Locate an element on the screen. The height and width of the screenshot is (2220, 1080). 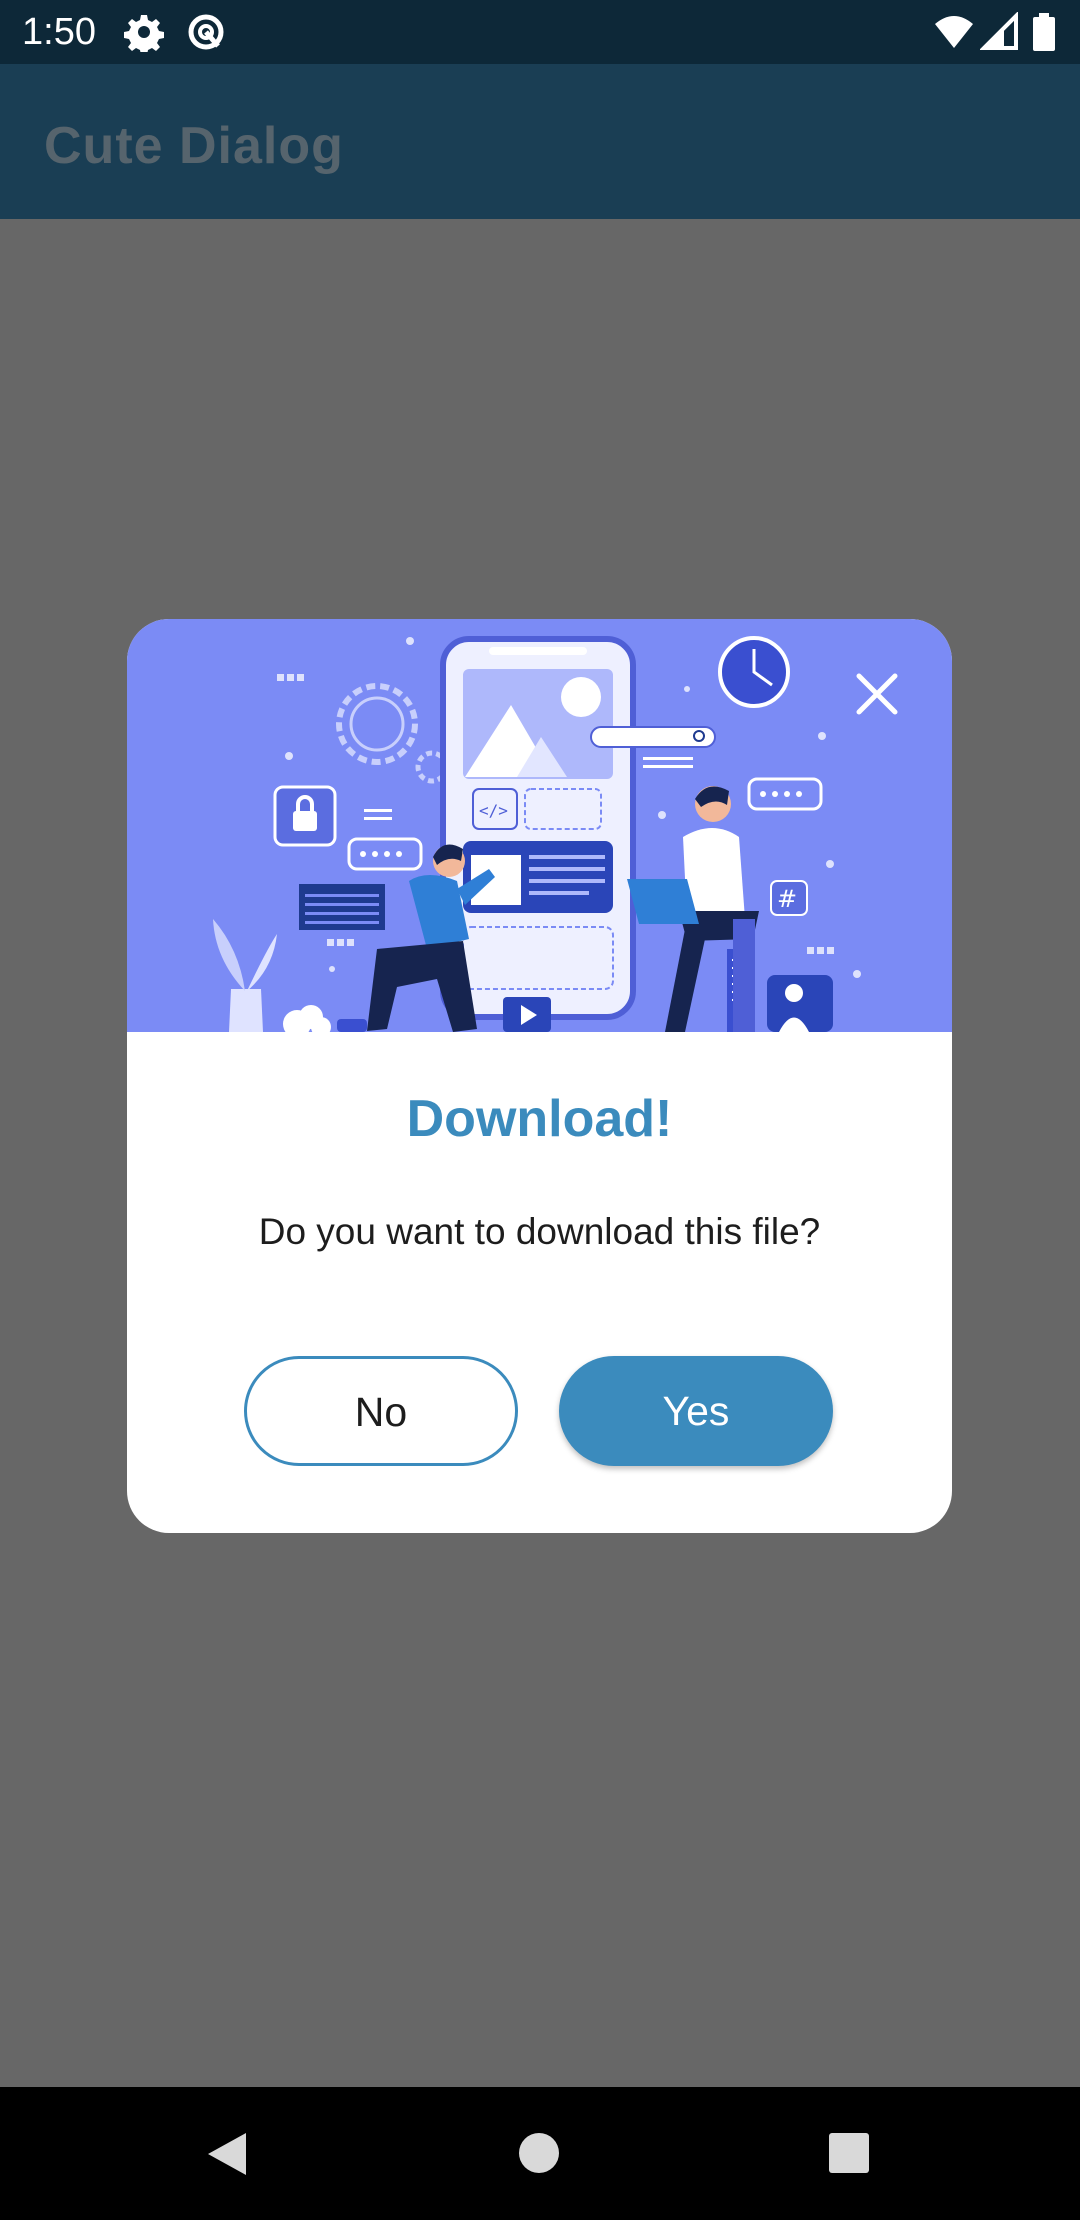
dialog-message: Do you want to download this file? is located at coordinates (539, 1231).